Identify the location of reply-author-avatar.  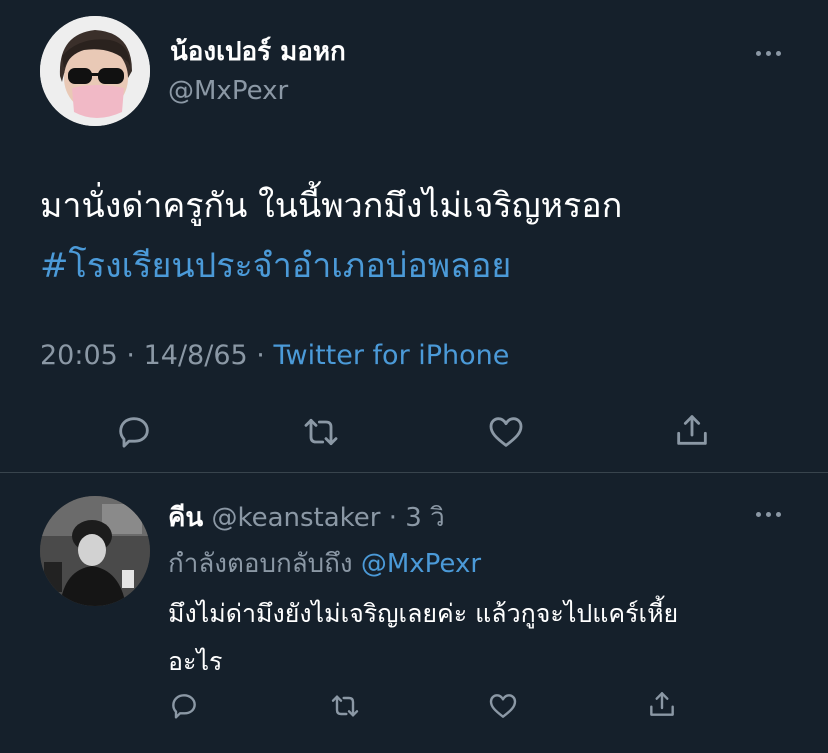
(95, 551).